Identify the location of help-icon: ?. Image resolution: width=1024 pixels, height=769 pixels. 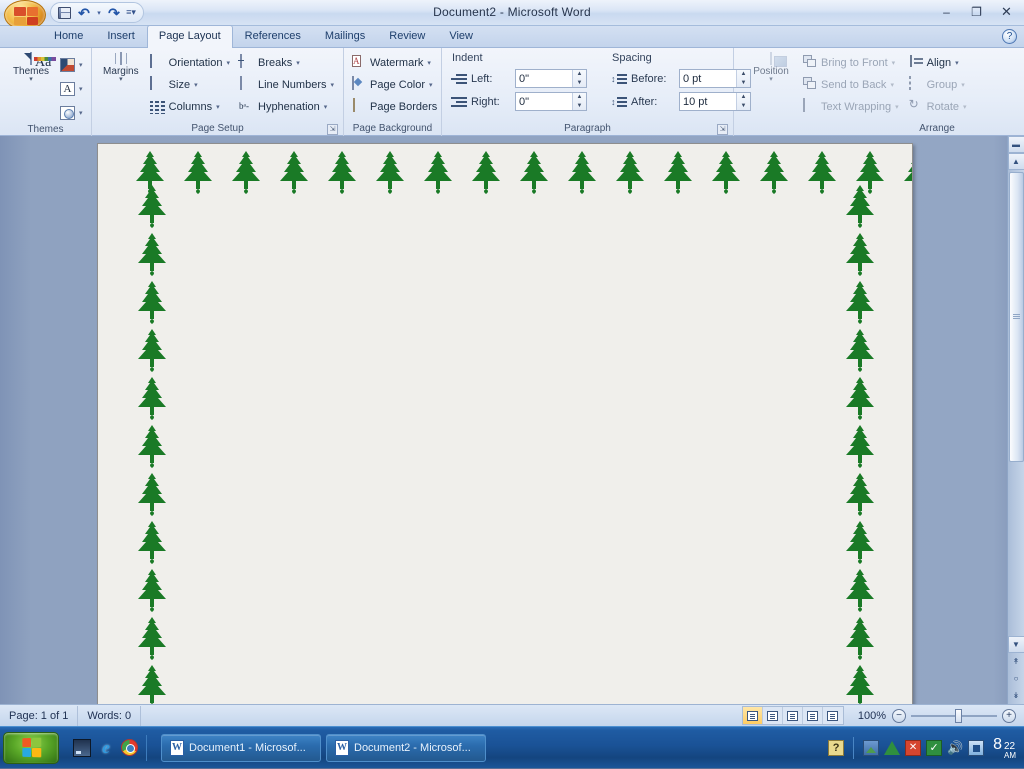
(1009, 36).